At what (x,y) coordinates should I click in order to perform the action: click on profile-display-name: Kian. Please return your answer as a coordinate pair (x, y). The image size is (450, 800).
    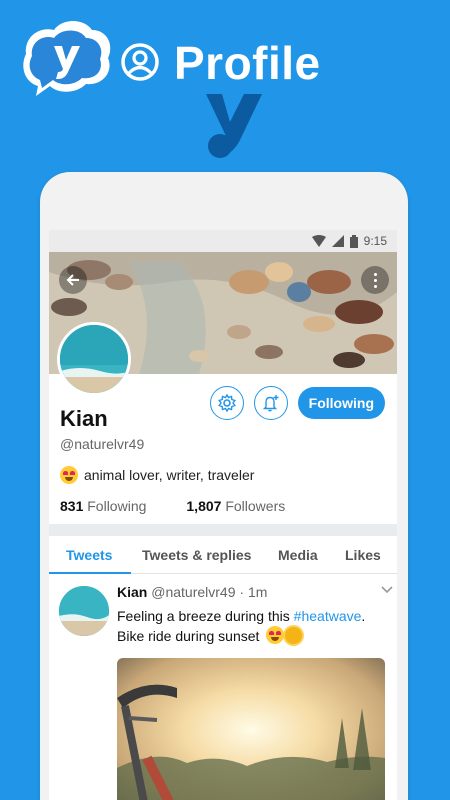
    Looking at the image, I should click on (84, 418).